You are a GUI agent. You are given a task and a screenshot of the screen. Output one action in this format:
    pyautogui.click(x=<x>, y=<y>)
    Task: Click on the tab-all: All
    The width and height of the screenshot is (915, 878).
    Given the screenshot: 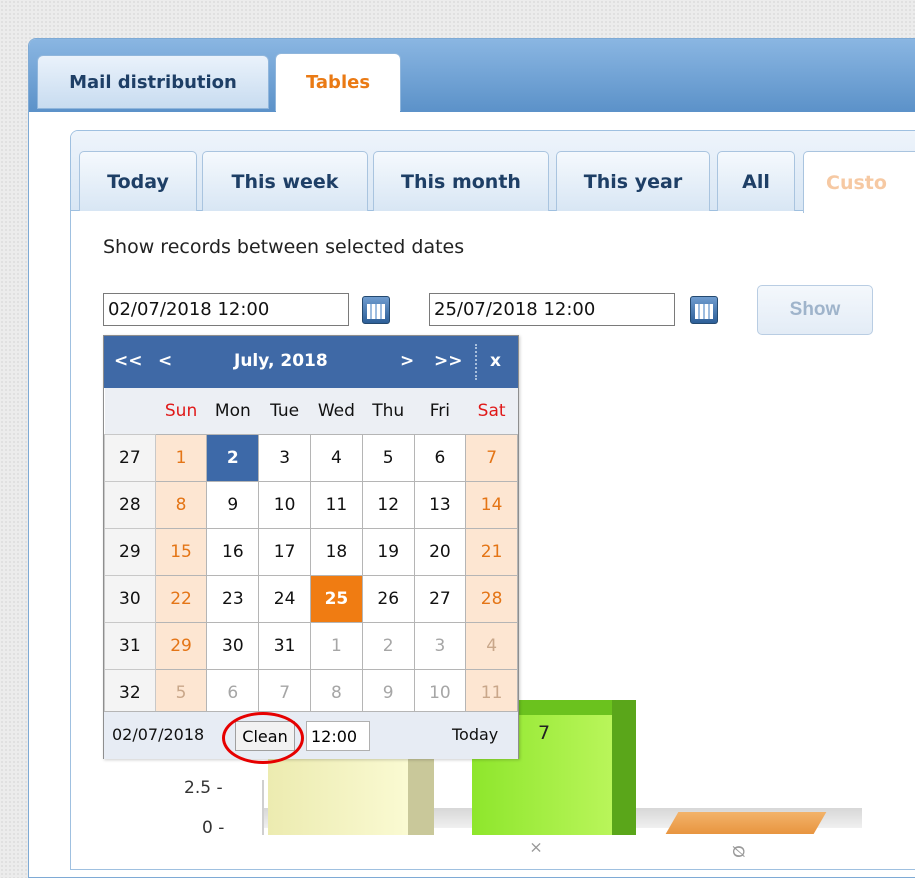 What is the action you would take?
    pyautogui.click(x=756, y=181)
    